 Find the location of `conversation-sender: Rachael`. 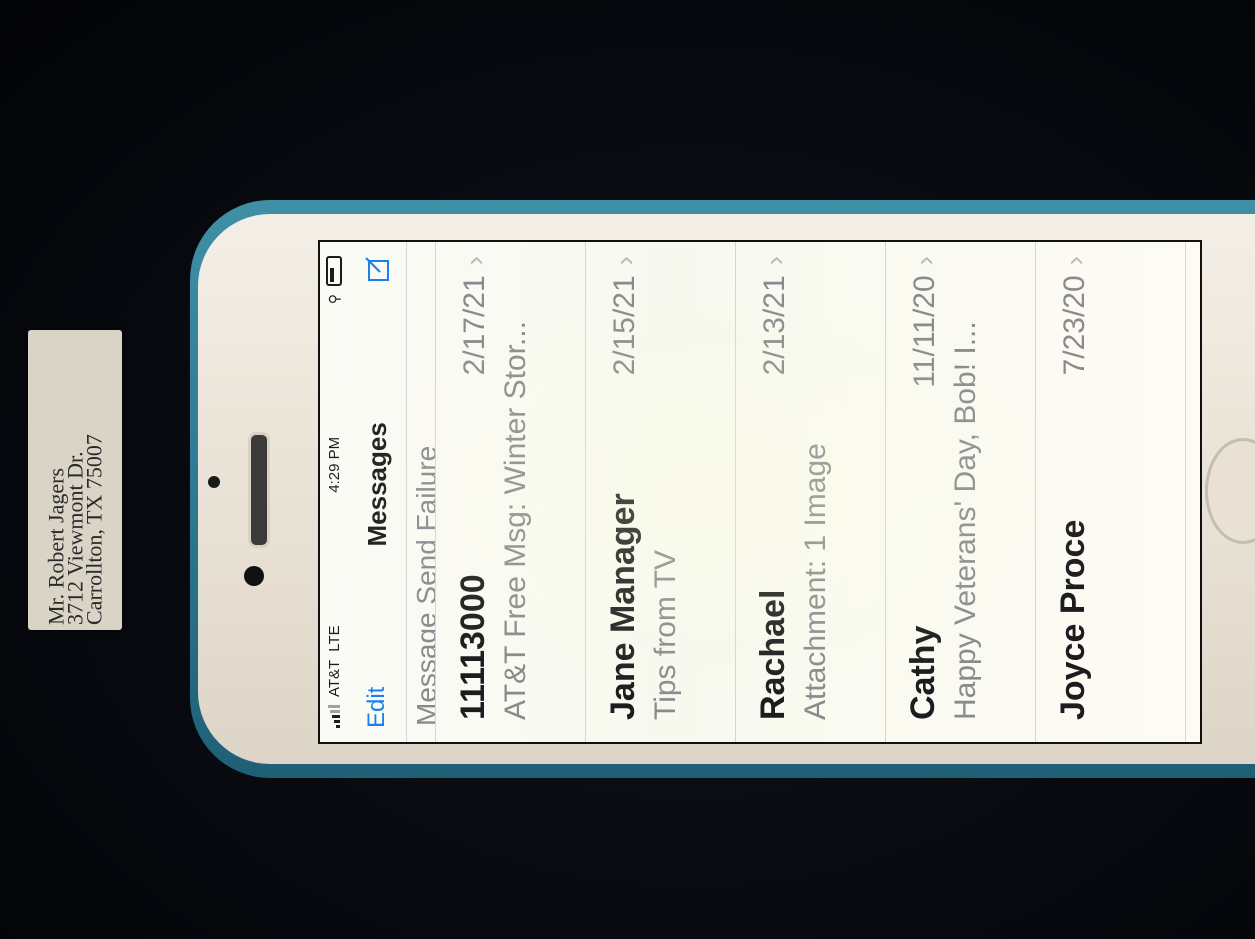

conversation-sender: Rachael is located at coordinates (773, 654).